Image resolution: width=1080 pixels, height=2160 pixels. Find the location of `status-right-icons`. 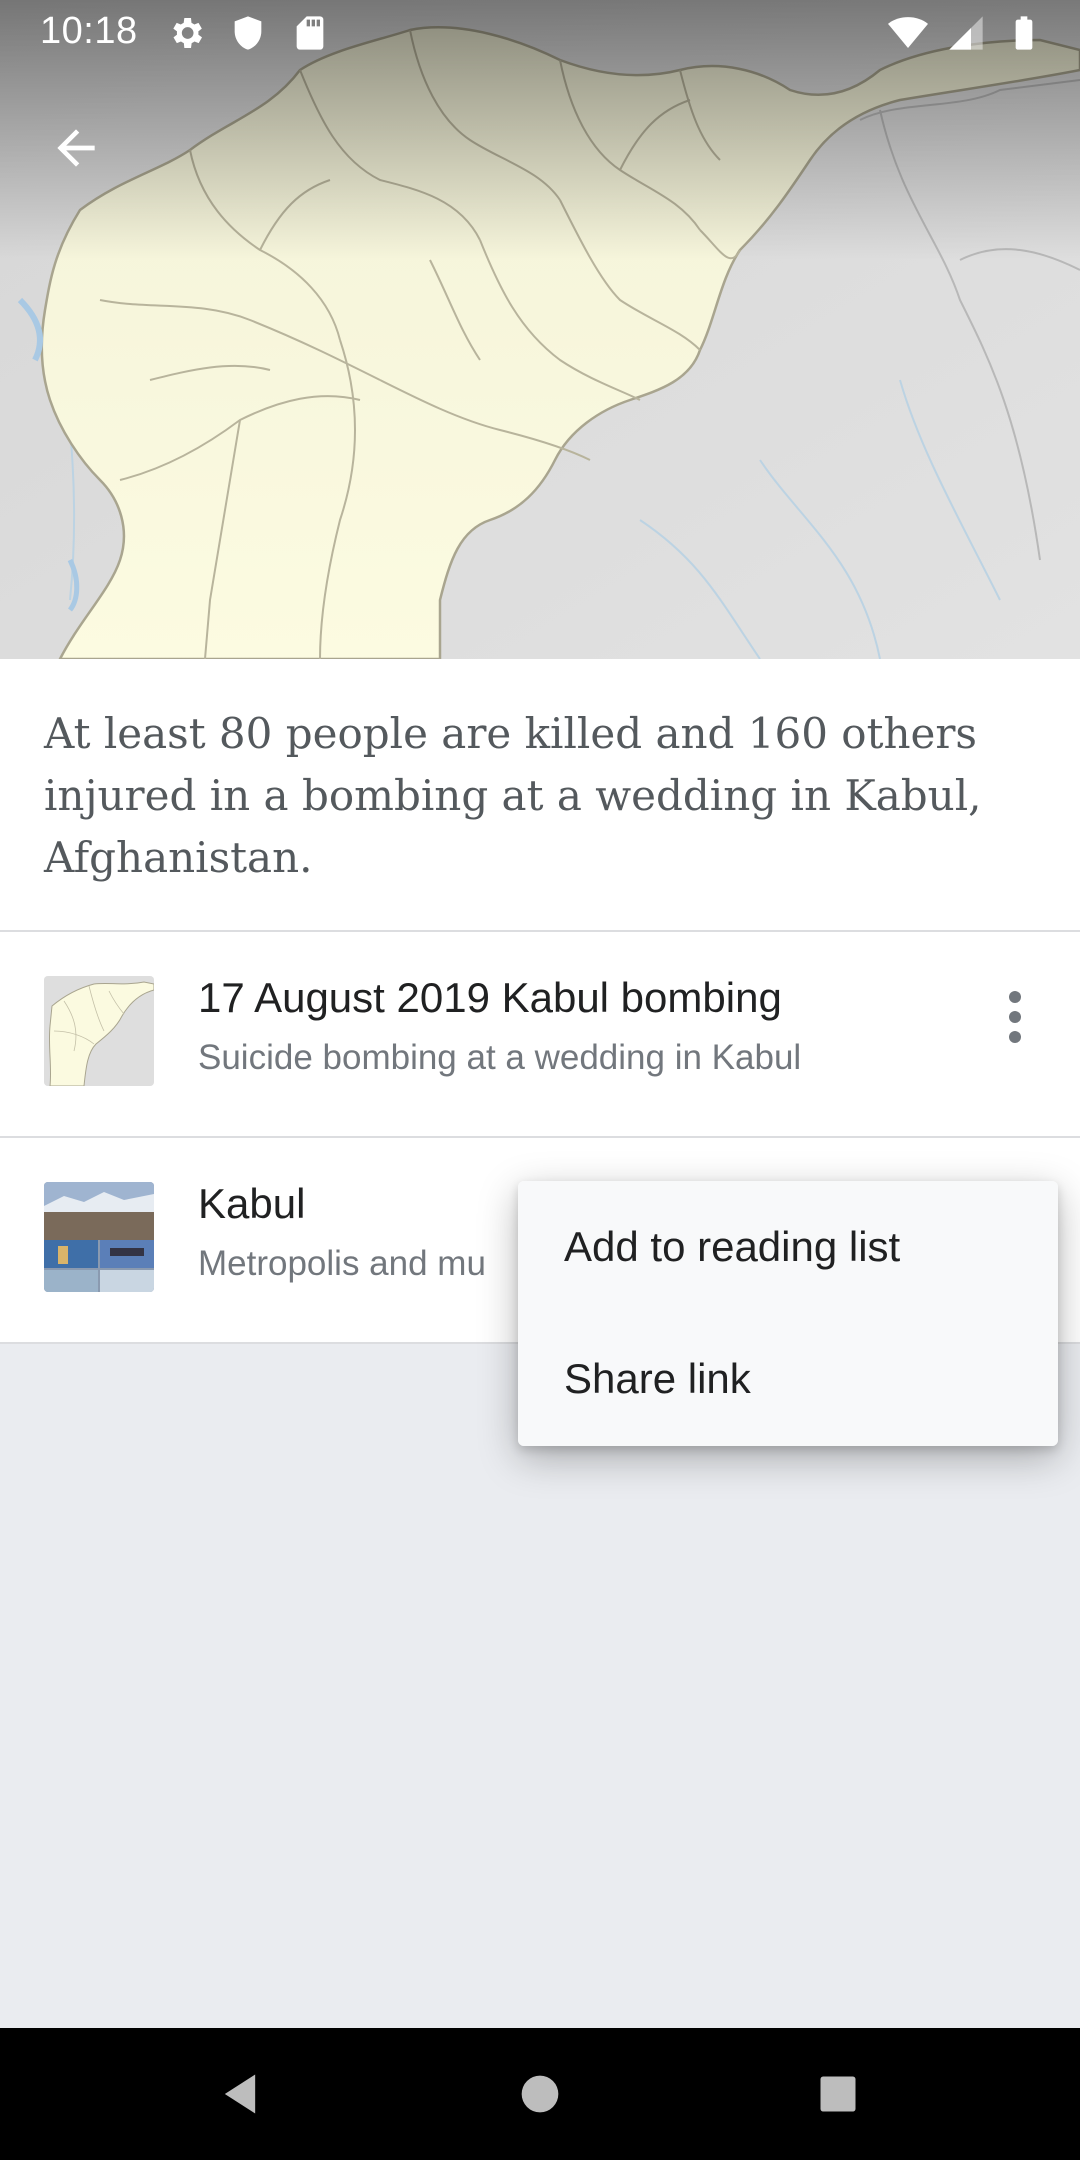

status-right-icons is located at coordinates (966, 33).